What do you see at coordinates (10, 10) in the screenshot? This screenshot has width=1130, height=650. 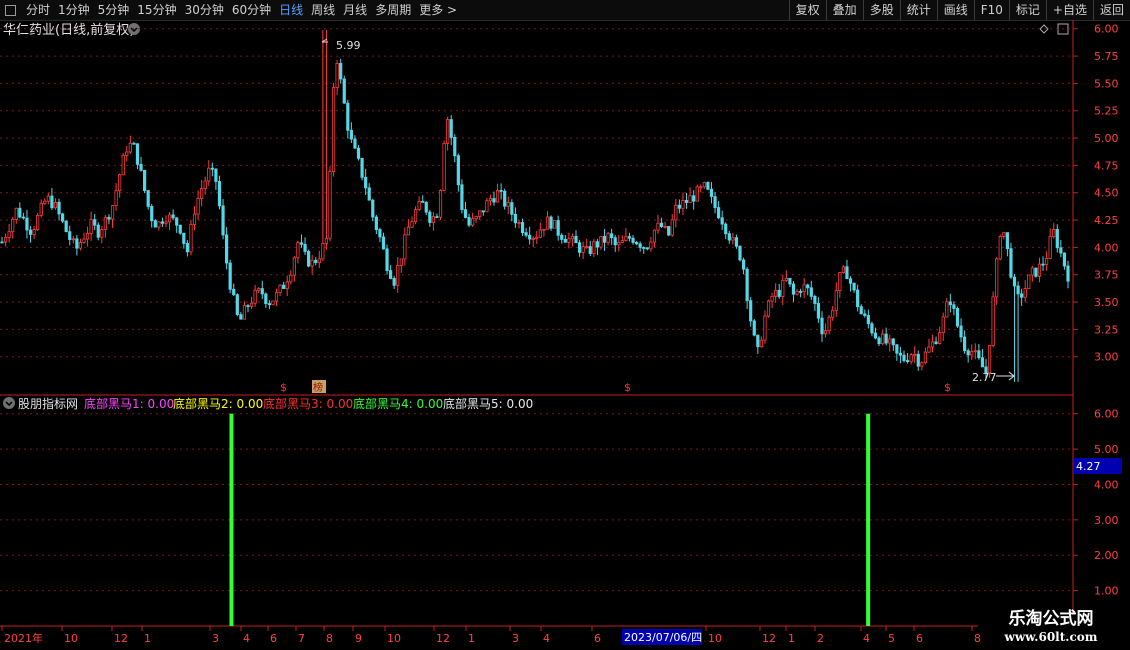 I see `window-icon` at bounding box center [10, 10].